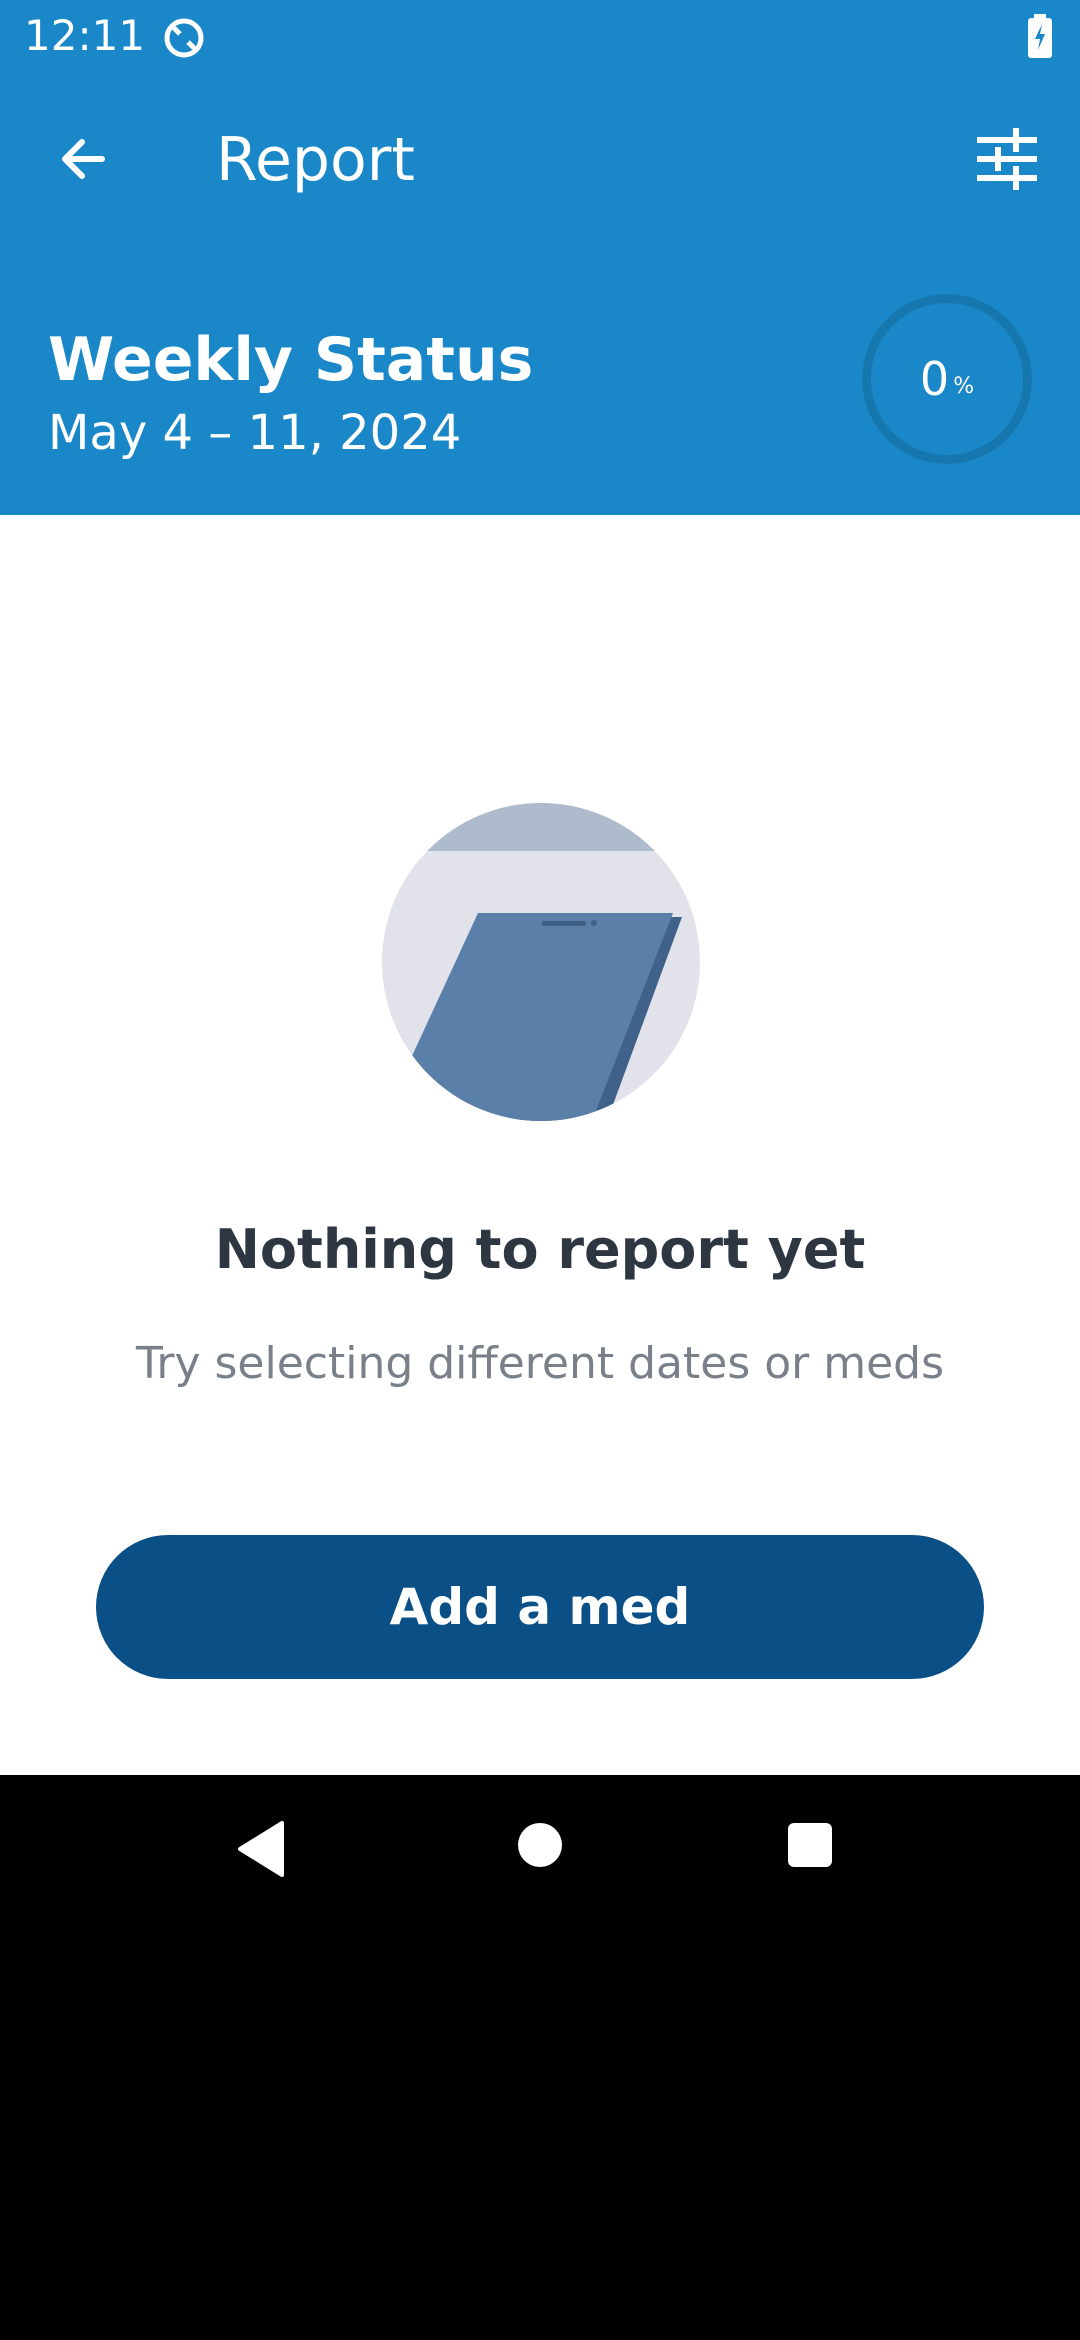  Describe the element at coordinates (83, 159) in the screenshot. I see `arrow-left-icon` at that location.